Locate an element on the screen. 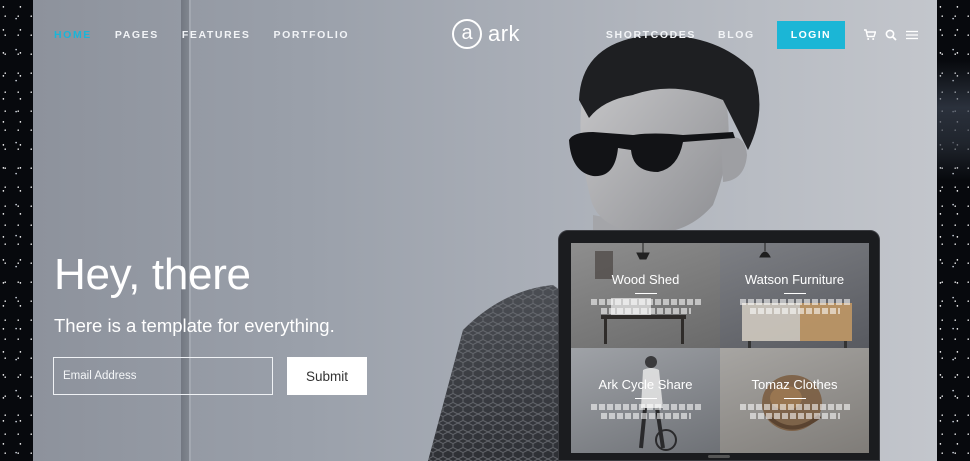 This screenshot has width=970, height=461. email-input is located at coordinates (163, 376).